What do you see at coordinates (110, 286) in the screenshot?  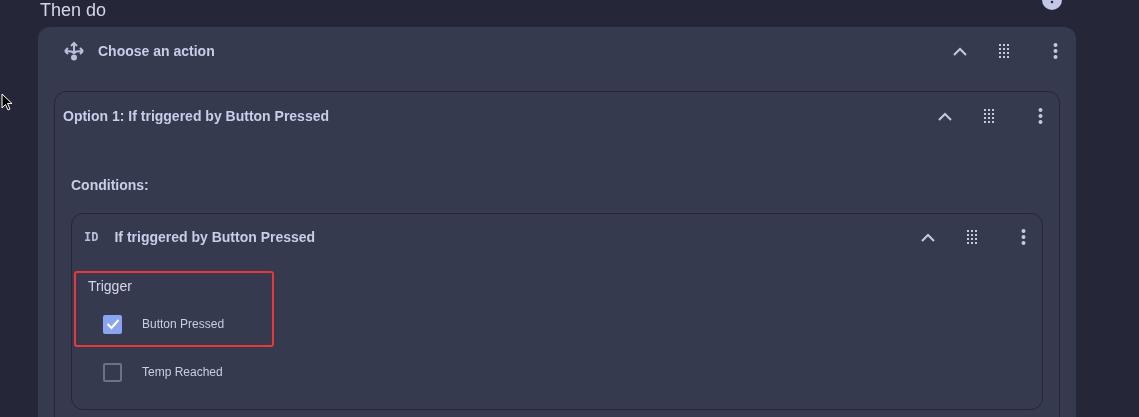 I see `trigger-label: Trigger` at bounding box center [110, 286].